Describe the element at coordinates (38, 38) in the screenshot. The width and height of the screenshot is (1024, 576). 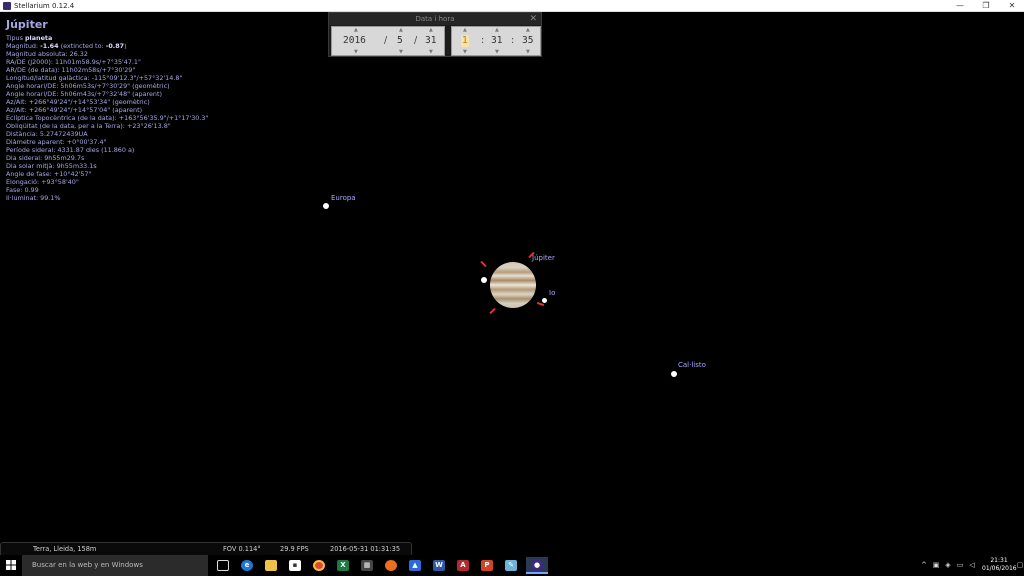
I see `object-type-value: planeta` at that location.